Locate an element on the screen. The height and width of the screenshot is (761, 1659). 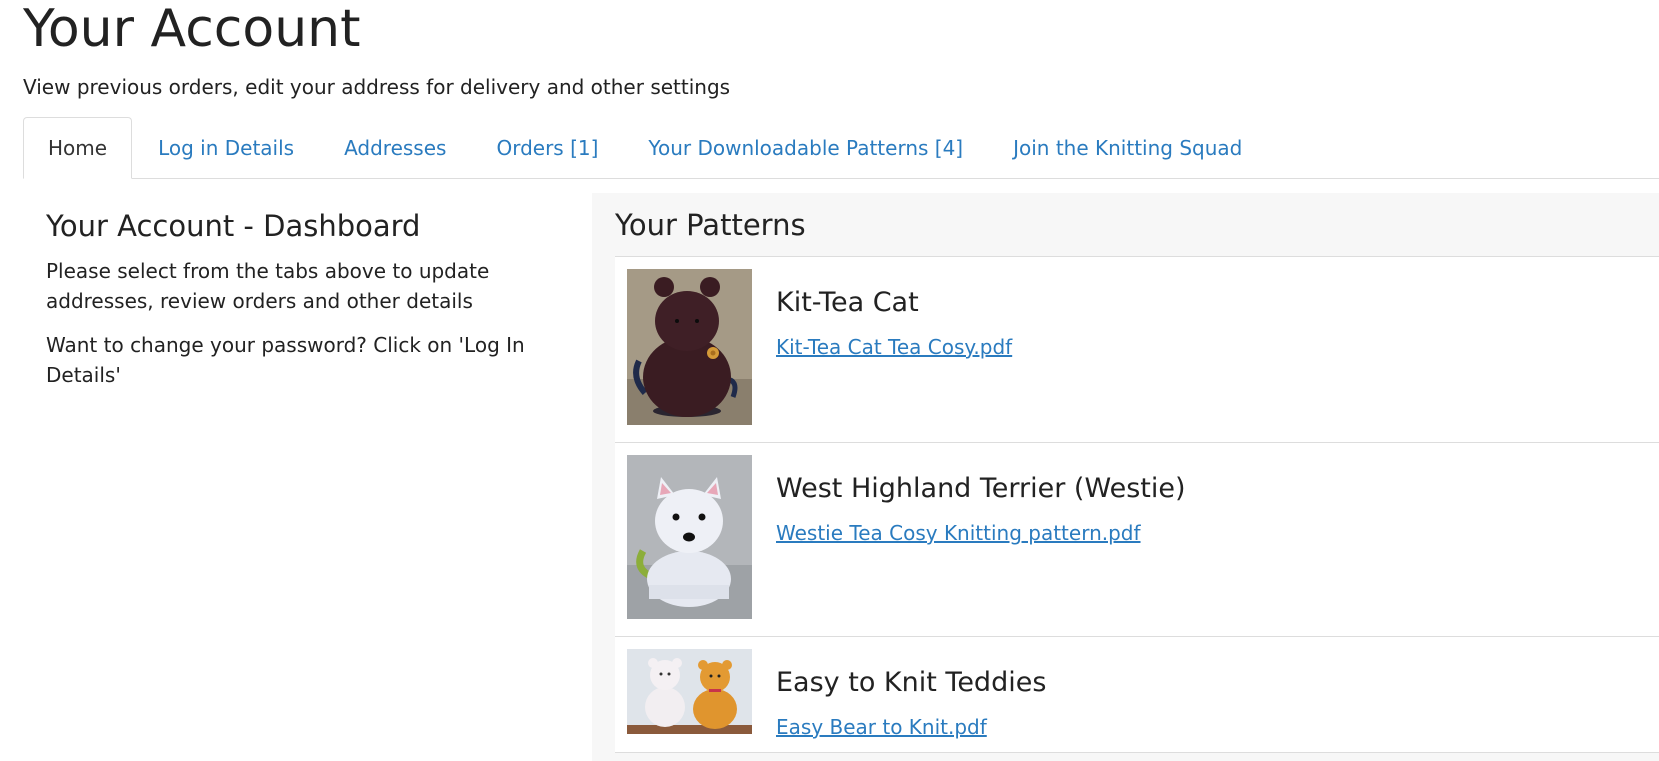
tab-downloadable-patterns: Your Downloadable Patterns [4] is located at coordinates (805, 147).